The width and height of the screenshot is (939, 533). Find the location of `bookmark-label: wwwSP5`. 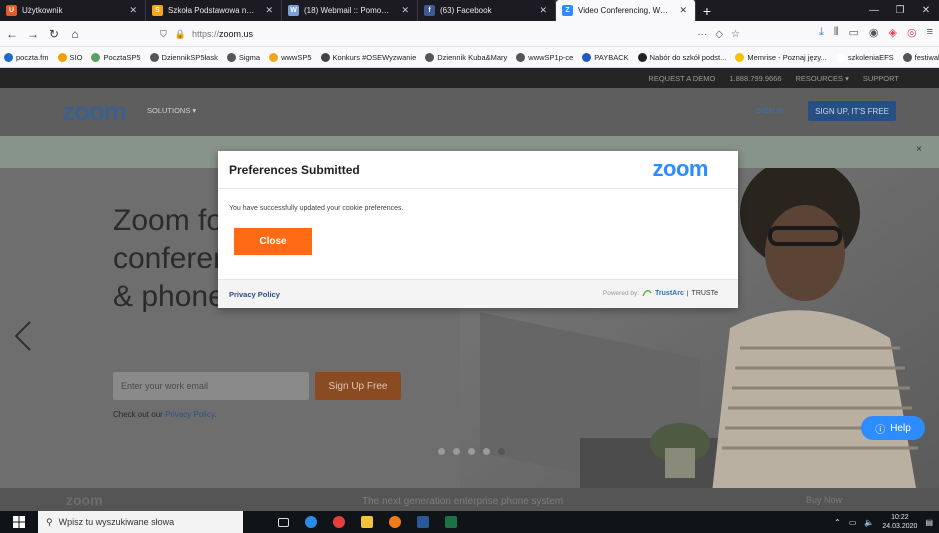

bookmark-label: wwwSP5 is located at coordinates (296, 57).